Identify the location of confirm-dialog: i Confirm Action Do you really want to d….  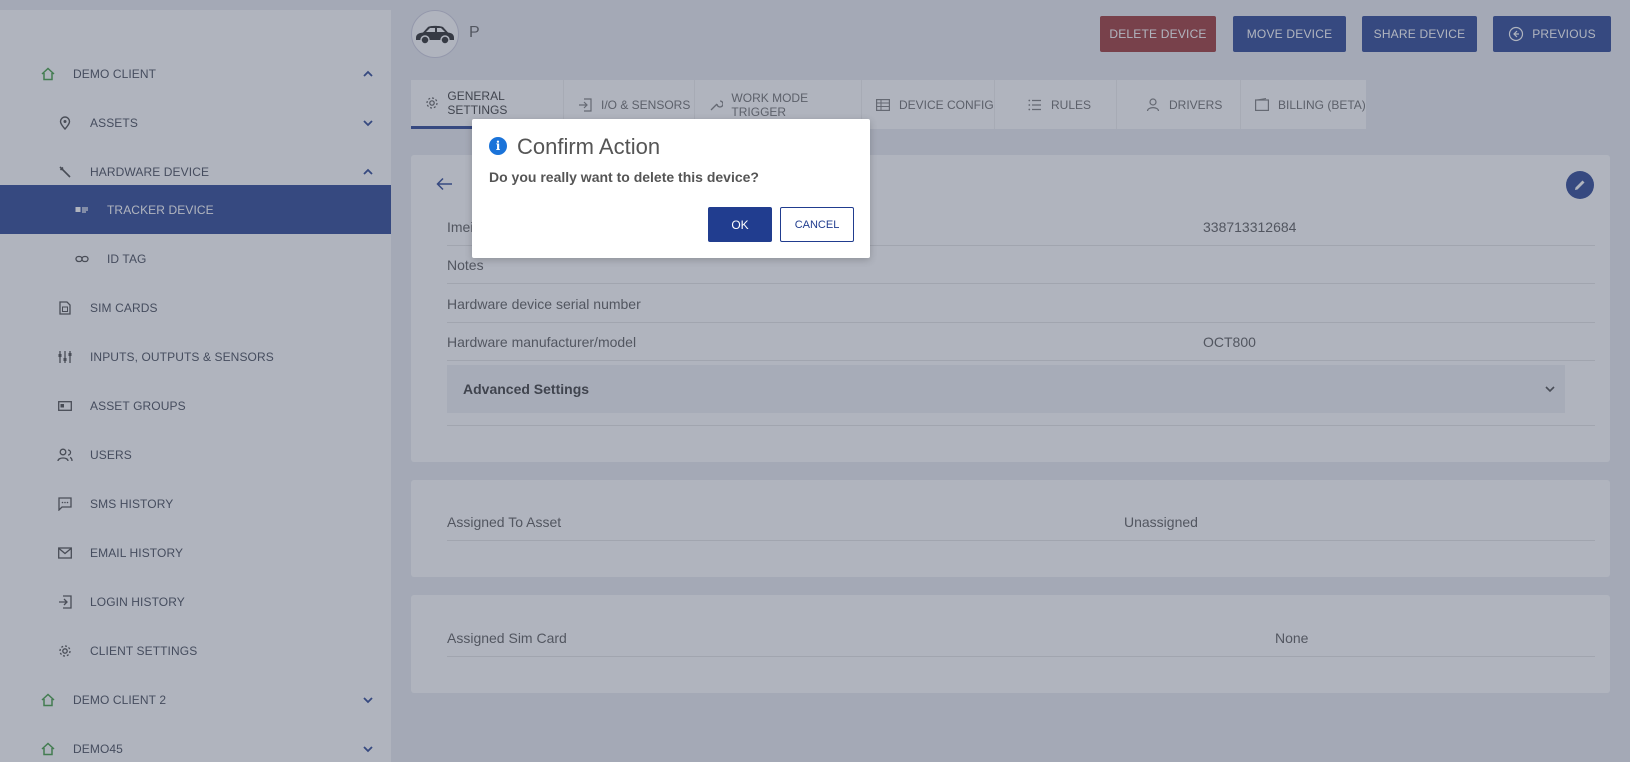
(671, 188).